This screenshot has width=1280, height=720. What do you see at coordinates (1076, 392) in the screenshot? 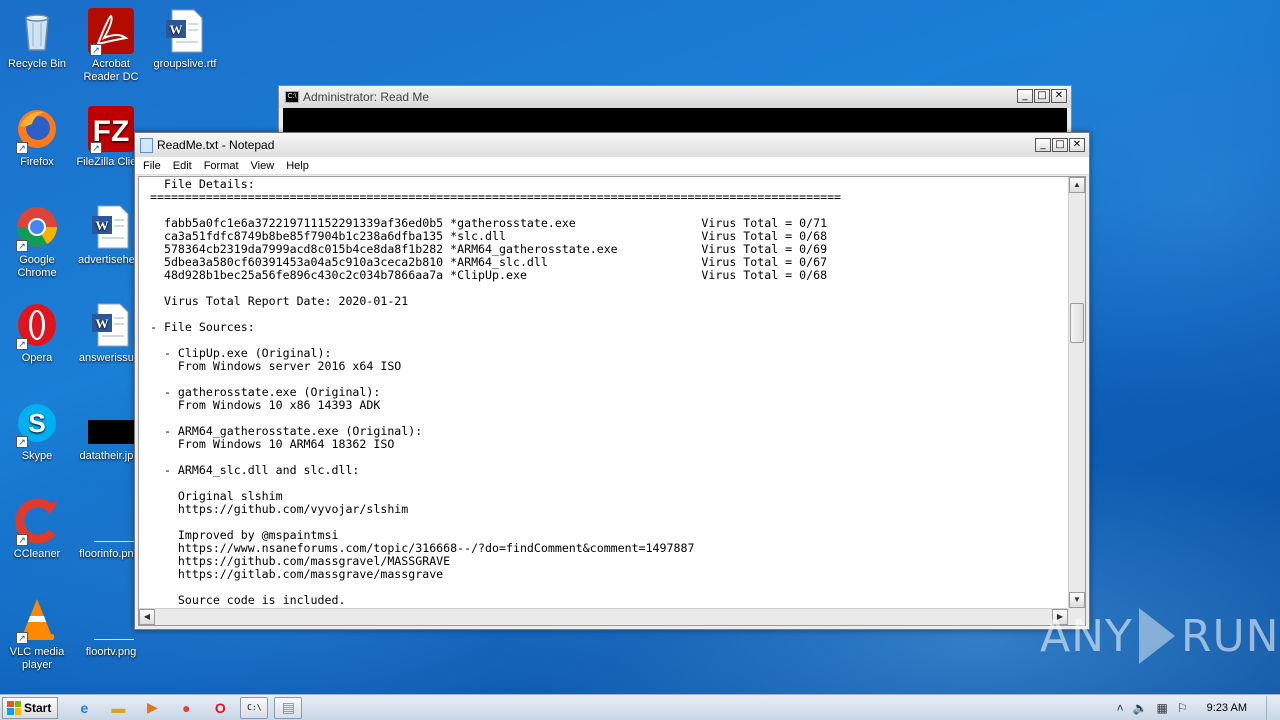
I see `vertical-scrollbar: ▲ ▼` at bounding box center [1076, 392].